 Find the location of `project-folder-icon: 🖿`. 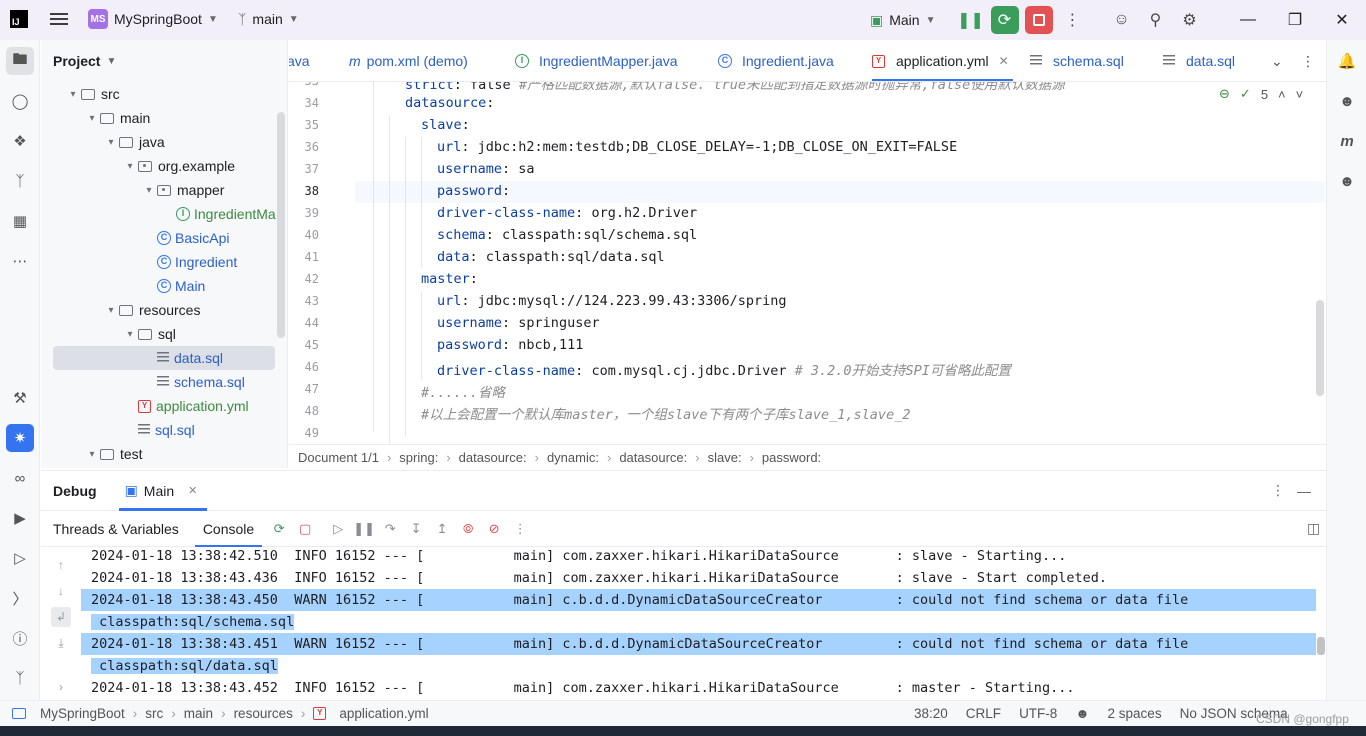

project-folder-icon: 🖿 is located at coordinates (20, 61).